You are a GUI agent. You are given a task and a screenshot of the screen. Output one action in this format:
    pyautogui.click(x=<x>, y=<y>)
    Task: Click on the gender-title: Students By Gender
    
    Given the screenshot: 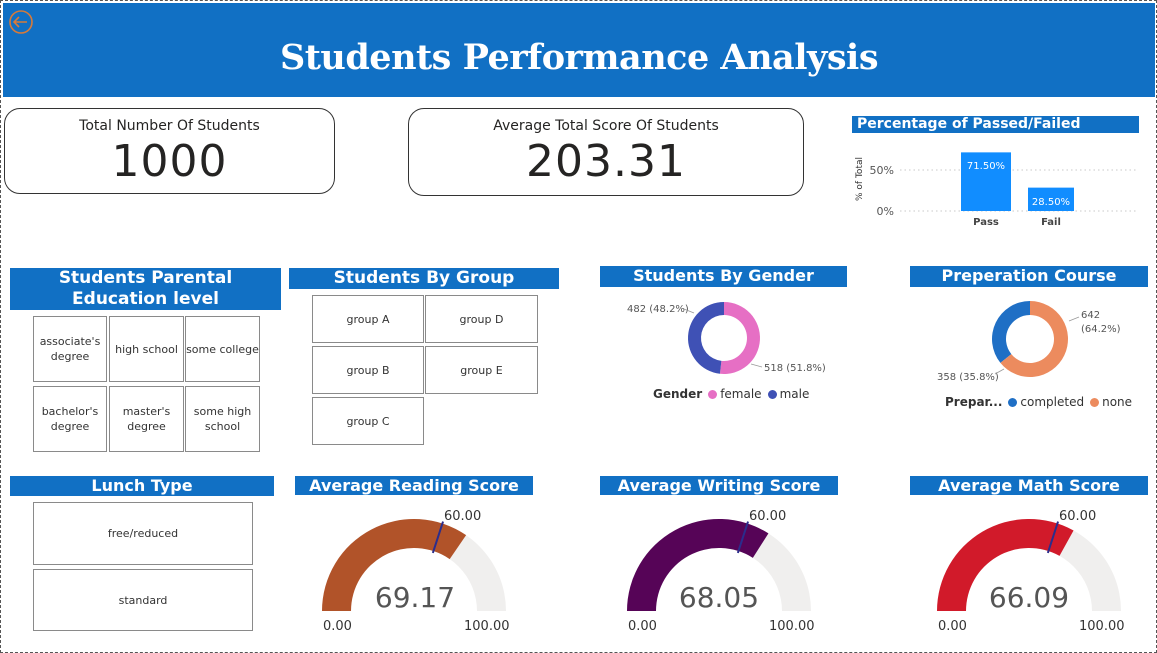 What is the action you would take?
    pyautogui.click(x=723, y=276)
    